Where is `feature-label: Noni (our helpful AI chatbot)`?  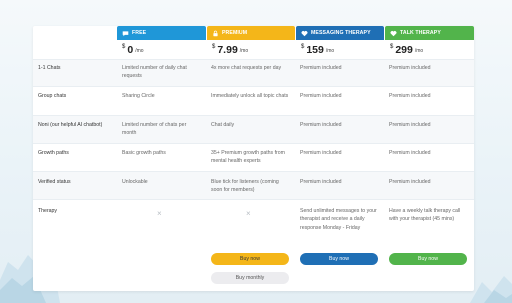 feature-label: Noni (our helpful AI chatbot) is located at coordinates (70, 125).